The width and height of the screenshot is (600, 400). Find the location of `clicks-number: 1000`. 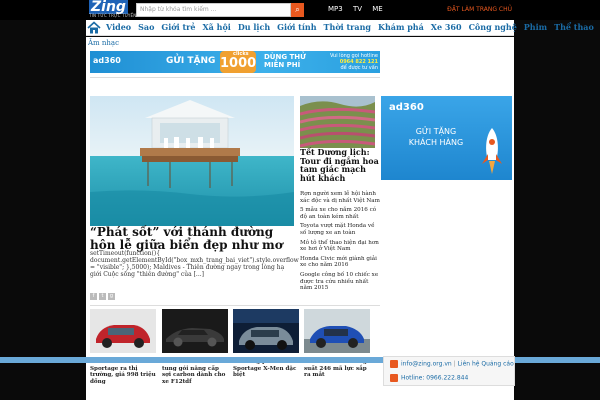

clicks-number: 1000 is located at coordinates (238, 63).